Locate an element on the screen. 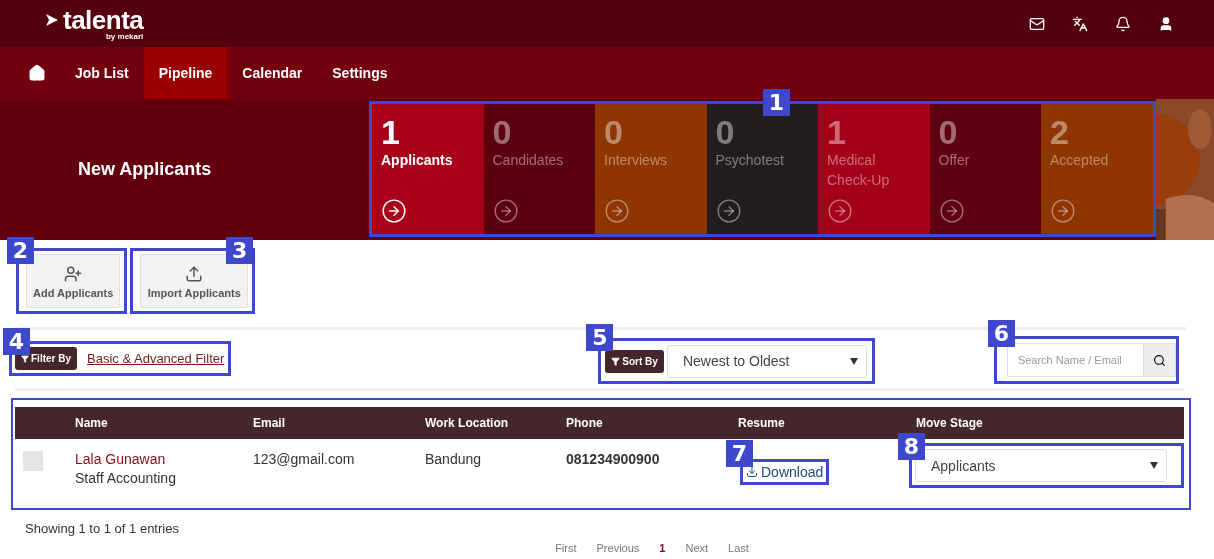  download-icon is located at coordinates (752, 472).